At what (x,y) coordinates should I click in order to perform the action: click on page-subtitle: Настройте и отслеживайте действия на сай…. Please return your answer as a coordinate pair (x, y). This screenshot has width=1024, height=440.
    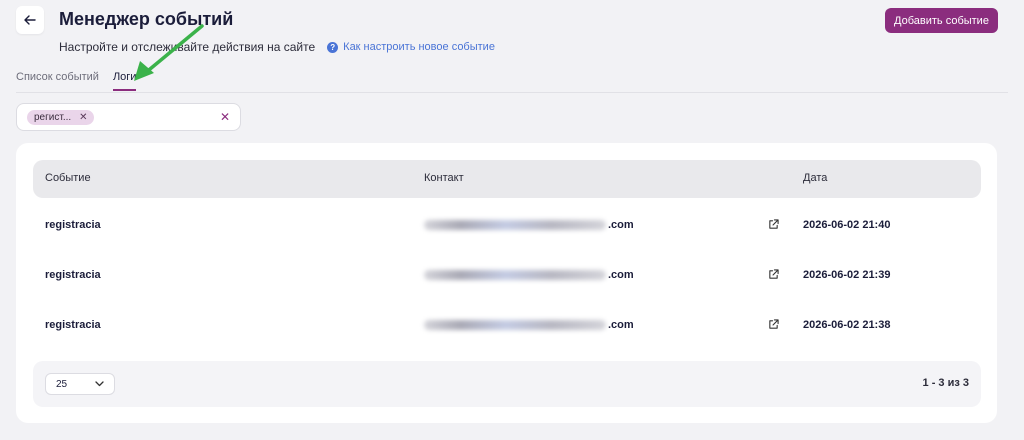
    Looking at the image, I should click on (277, 47).